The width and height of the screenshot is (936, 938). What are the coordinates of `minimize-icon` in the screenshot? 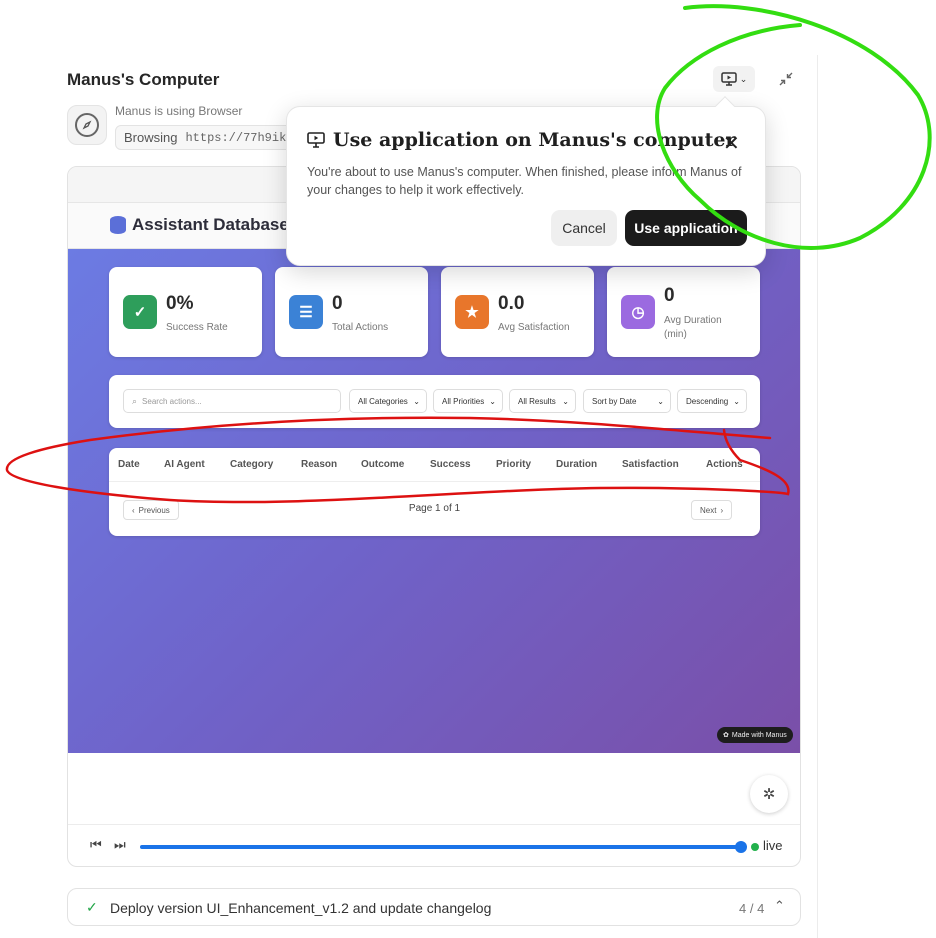 It's located at (786, 79).